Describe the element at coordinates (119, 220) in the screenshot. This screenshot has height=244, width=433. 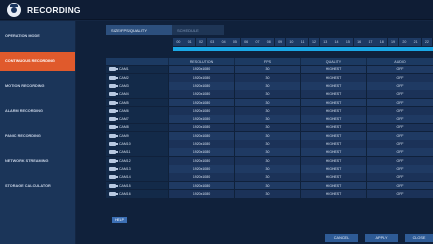
I see `help-button: HELP` at that location.